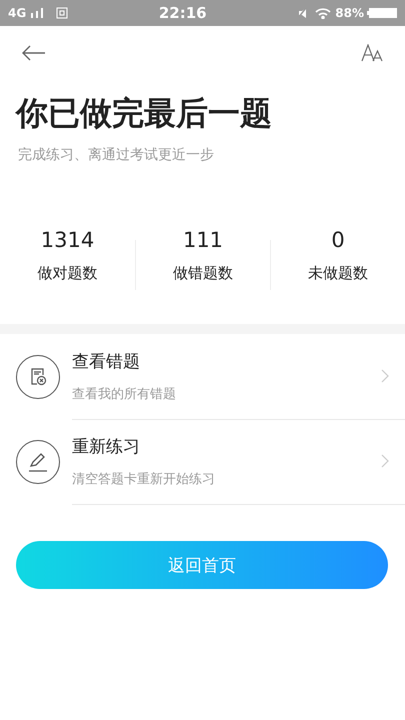  Describe the element at coordinates (68, 273) in the screenshot. I see `stat-label: 做对题数` at that location.